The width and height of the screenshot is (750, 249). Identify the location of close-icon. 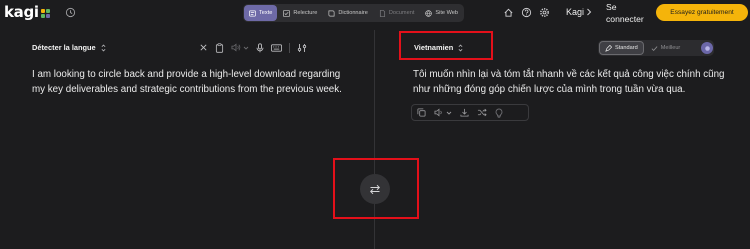
(203, 47).